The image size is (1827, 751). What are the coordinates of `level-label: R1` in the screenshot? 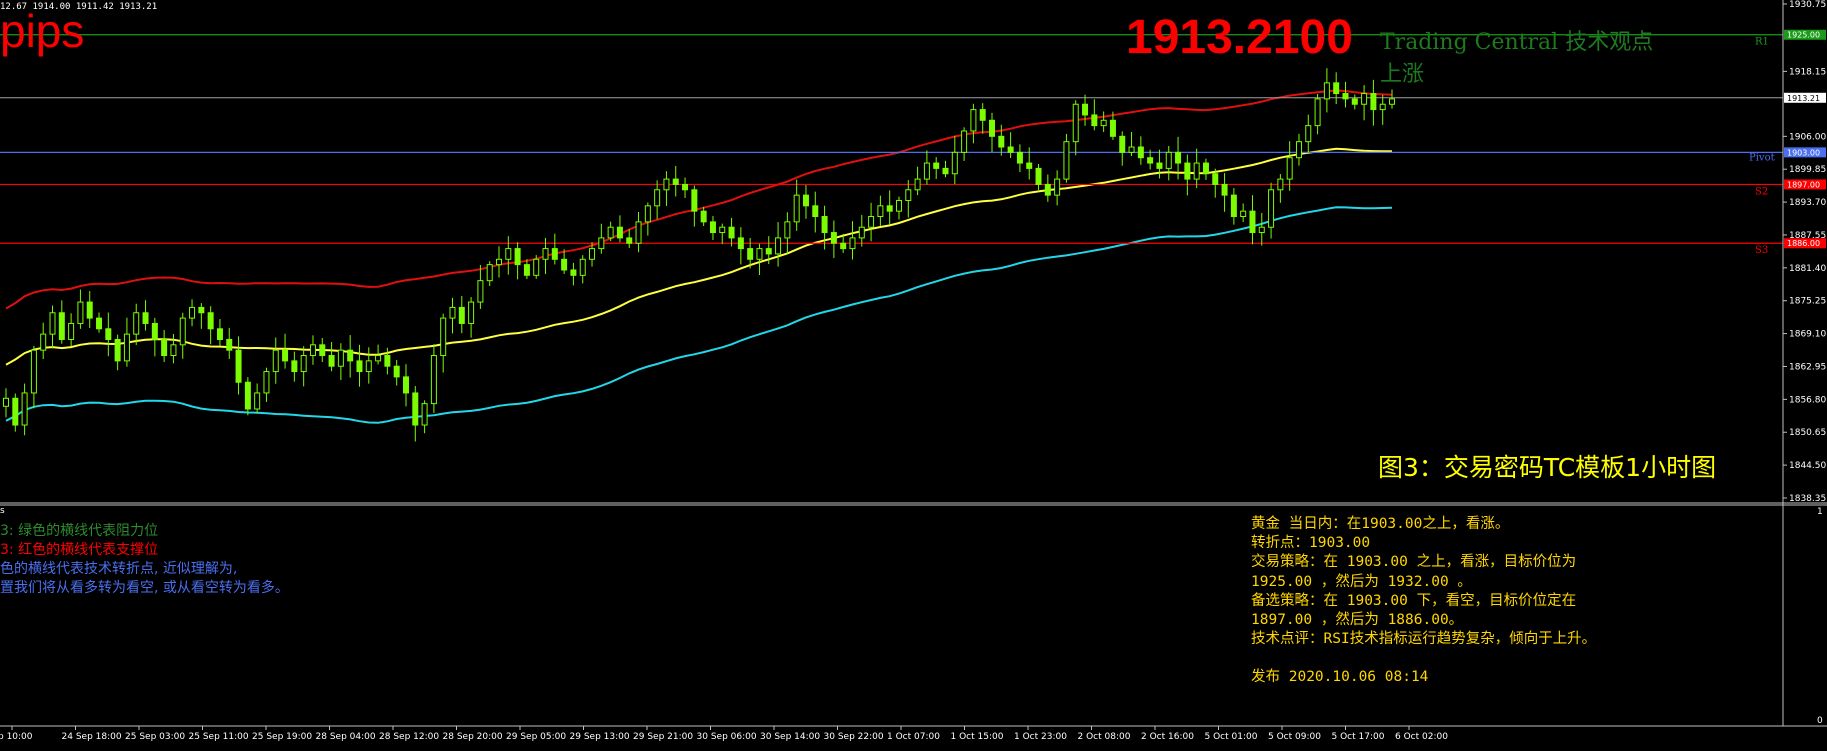 It's located at (1762, 42).